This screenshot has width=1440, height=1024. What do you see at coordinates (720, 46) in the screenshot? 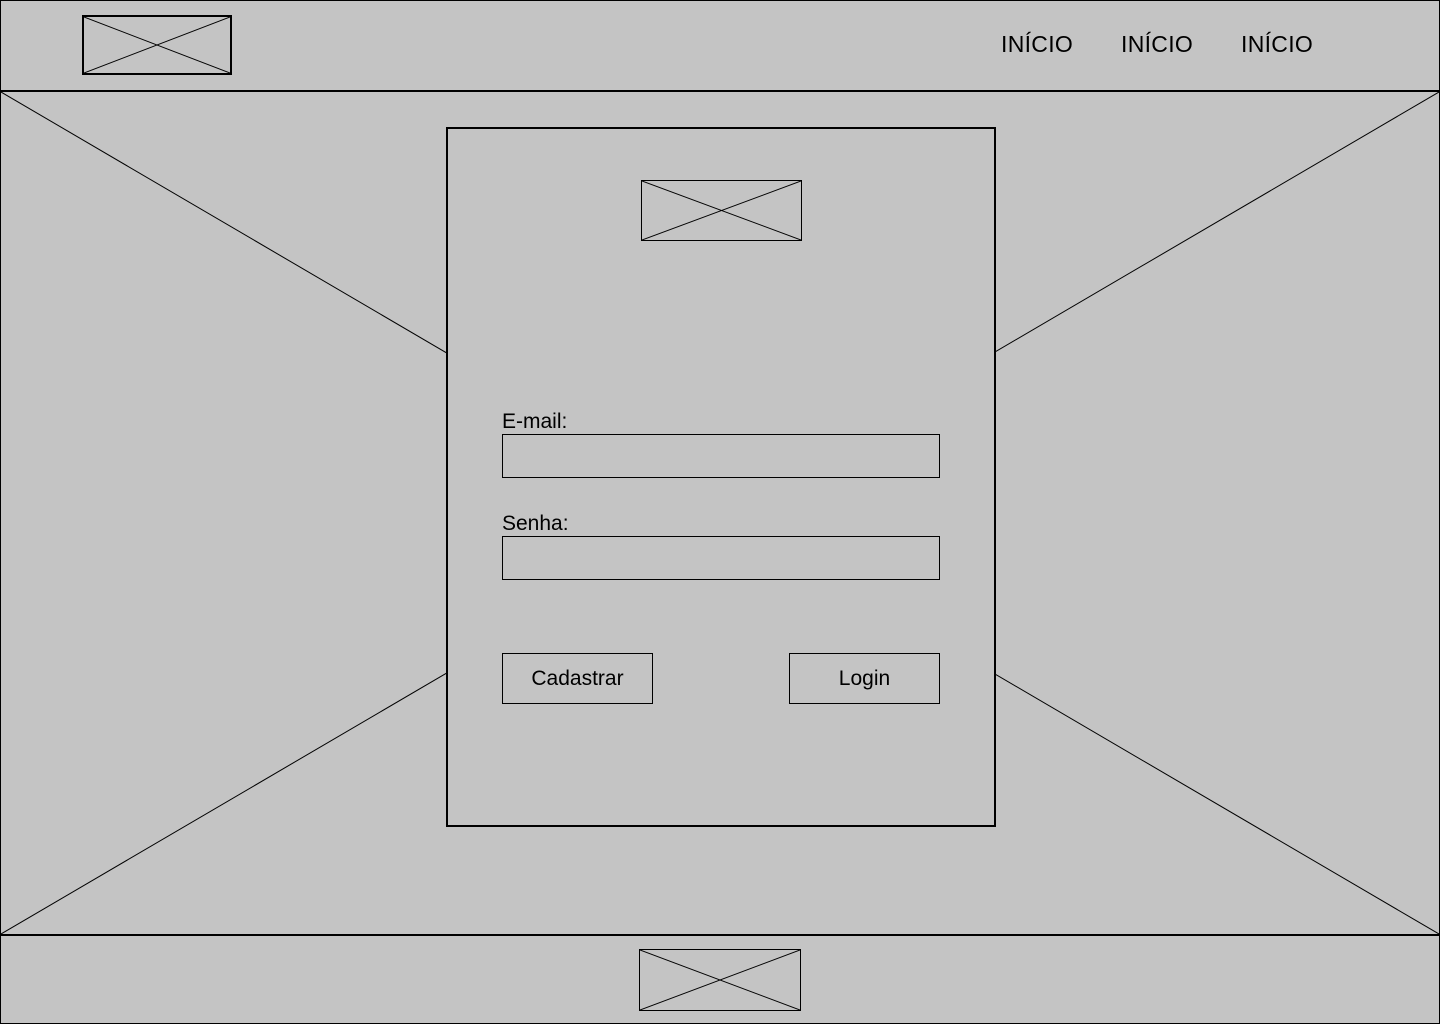
I see `header: INÍCIO INÍCIO INÍCIO` at bounding box center [720, 46].